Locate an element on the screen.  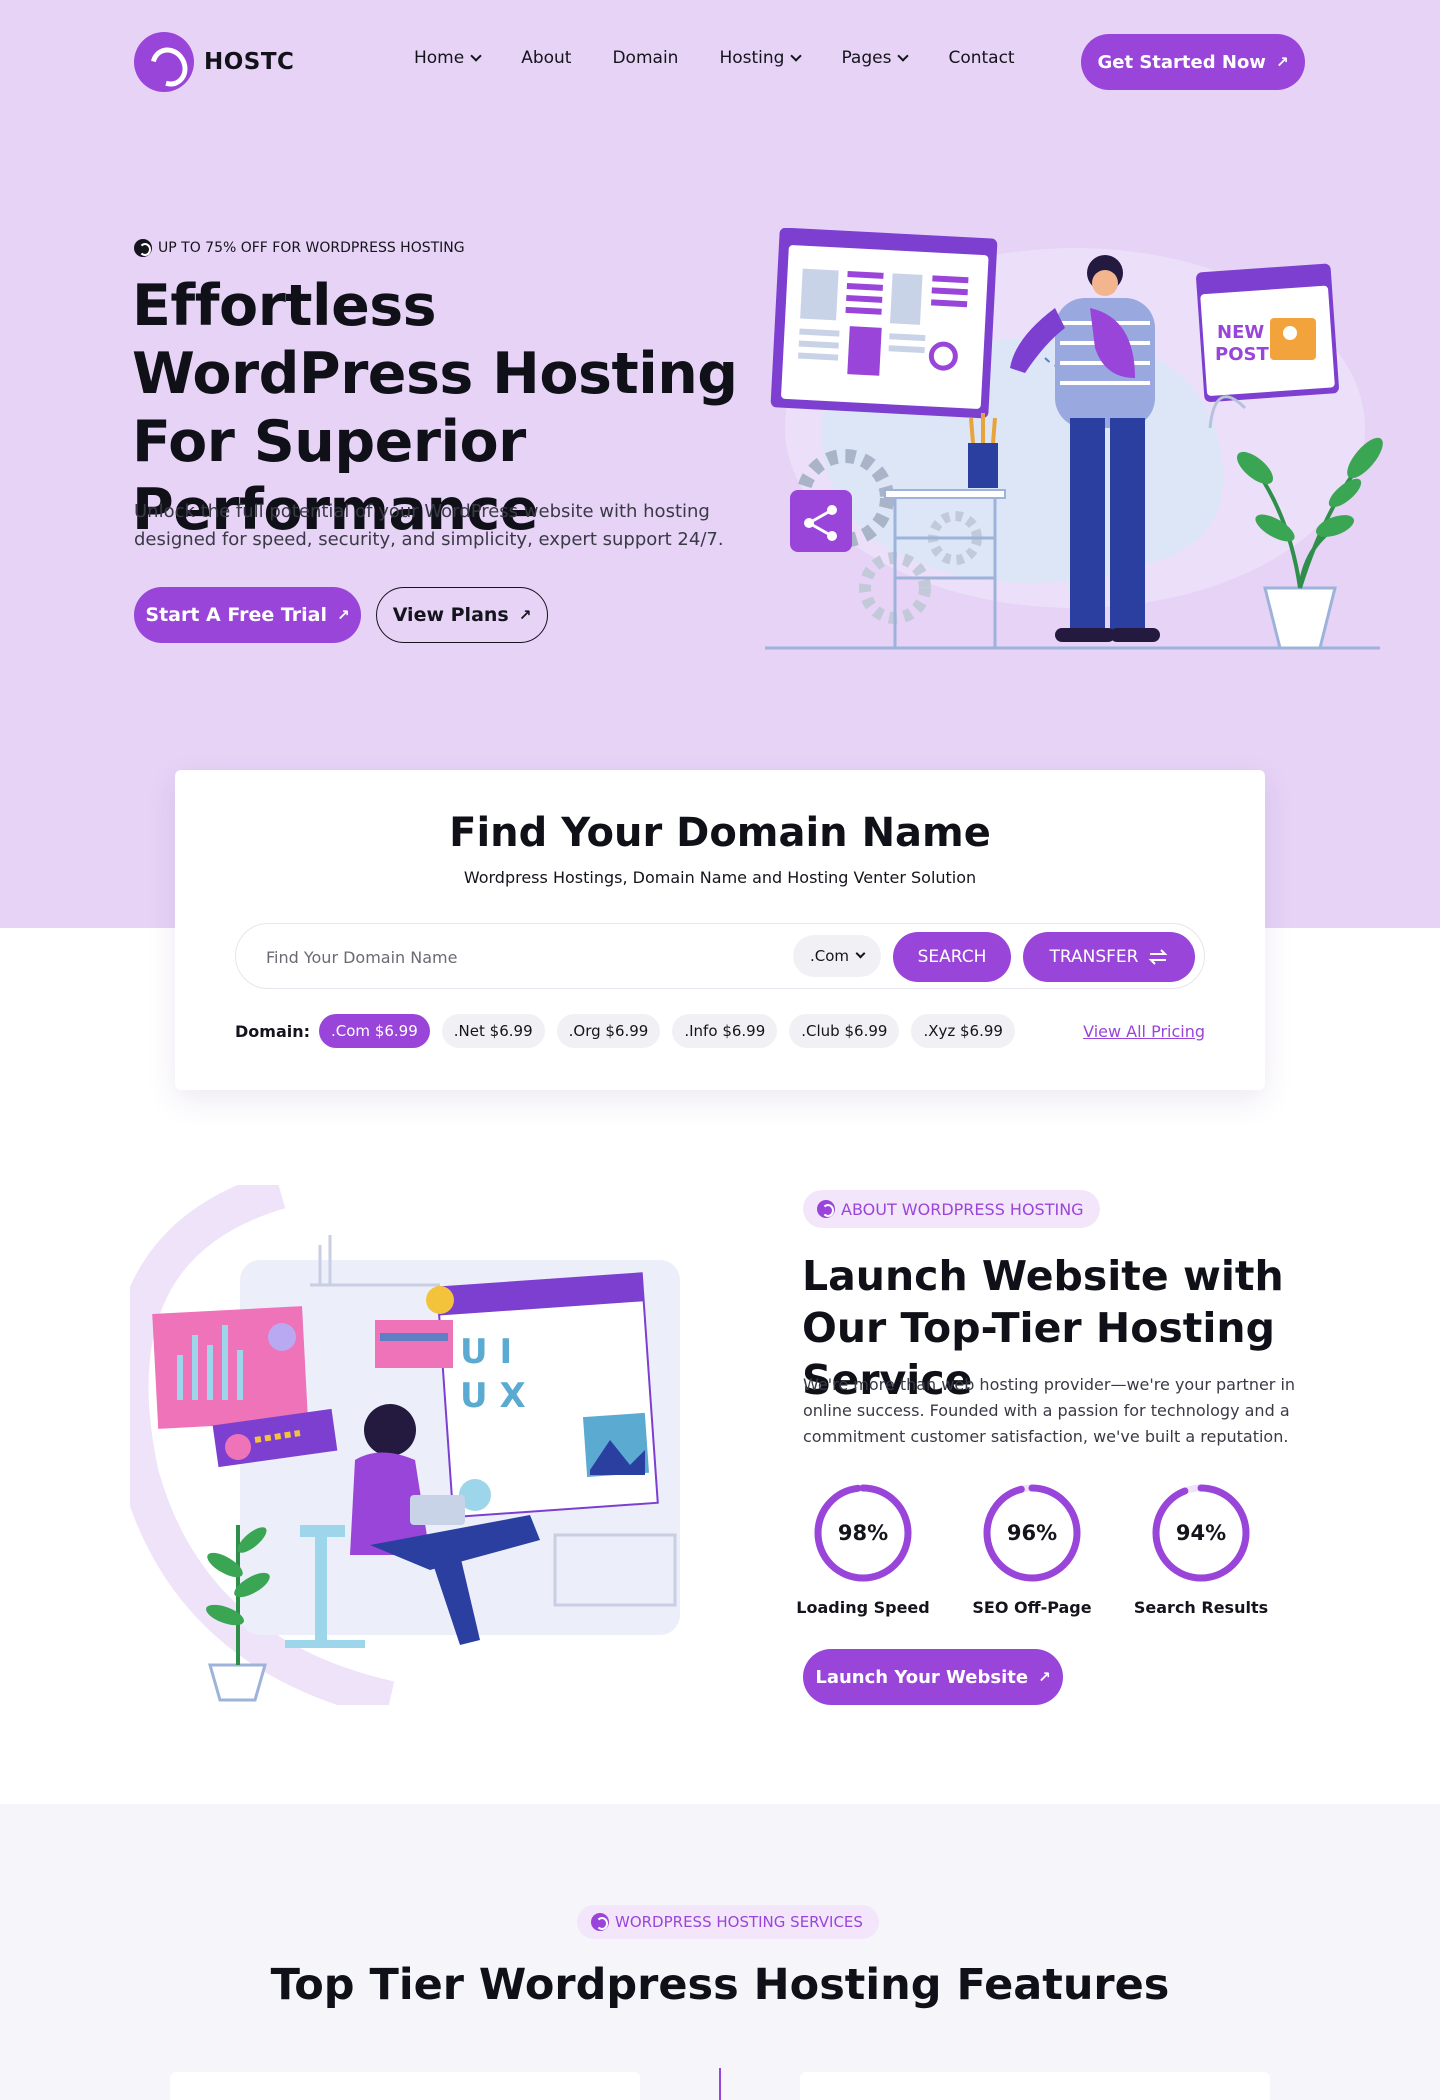
view-plans-button: View Plans ↗ is located at coordinates (462, 615).